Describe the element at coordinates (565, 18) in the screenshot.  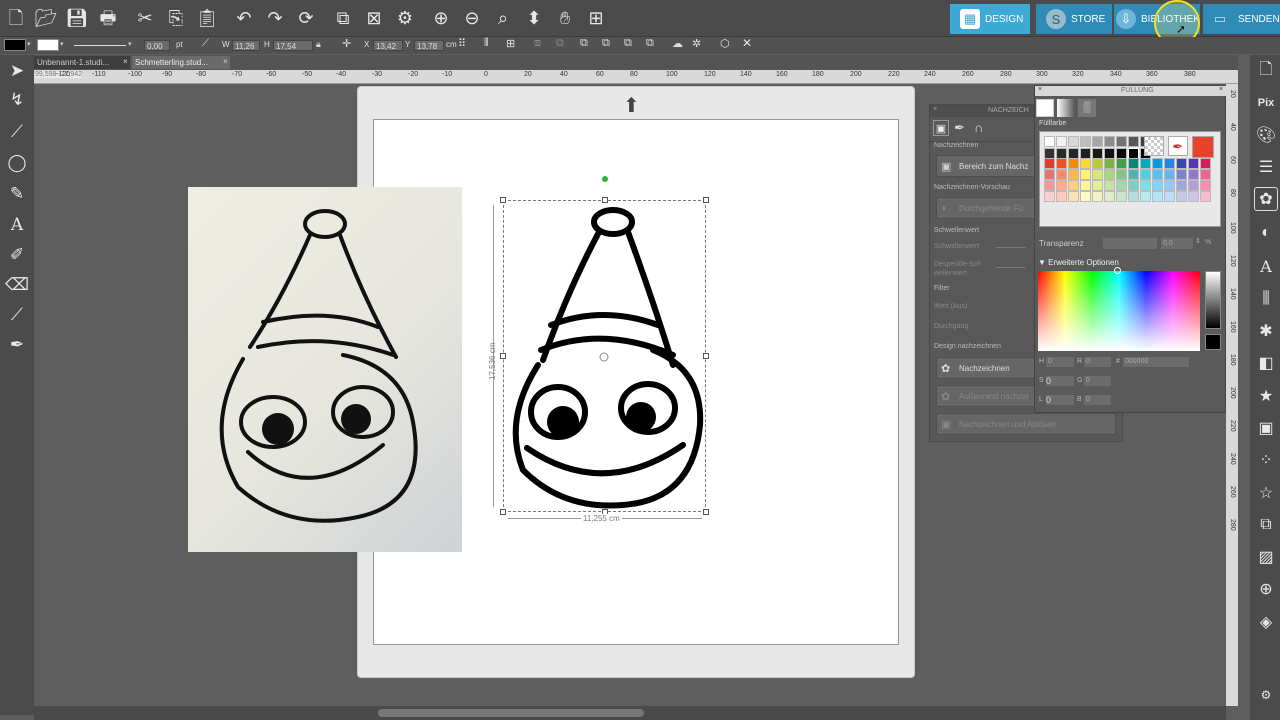
I see `hand-icon: ✋︎` at that location.